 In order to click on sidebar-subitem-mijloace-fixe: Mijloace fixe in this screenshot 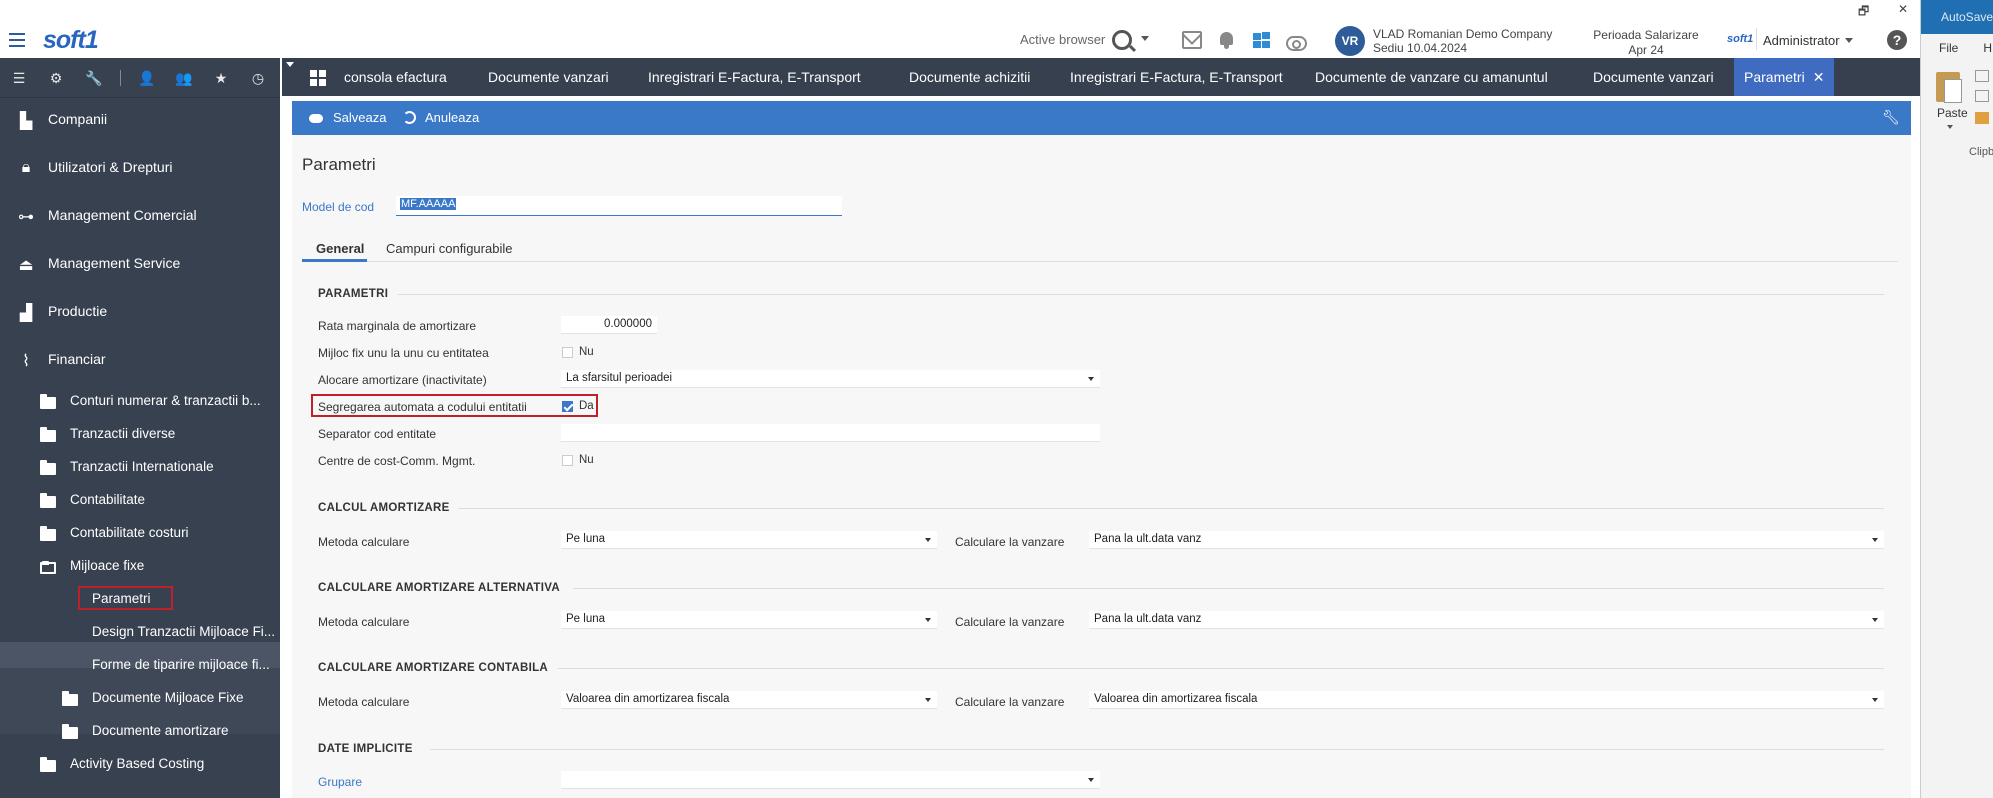, I will do `click(140, 568)`.